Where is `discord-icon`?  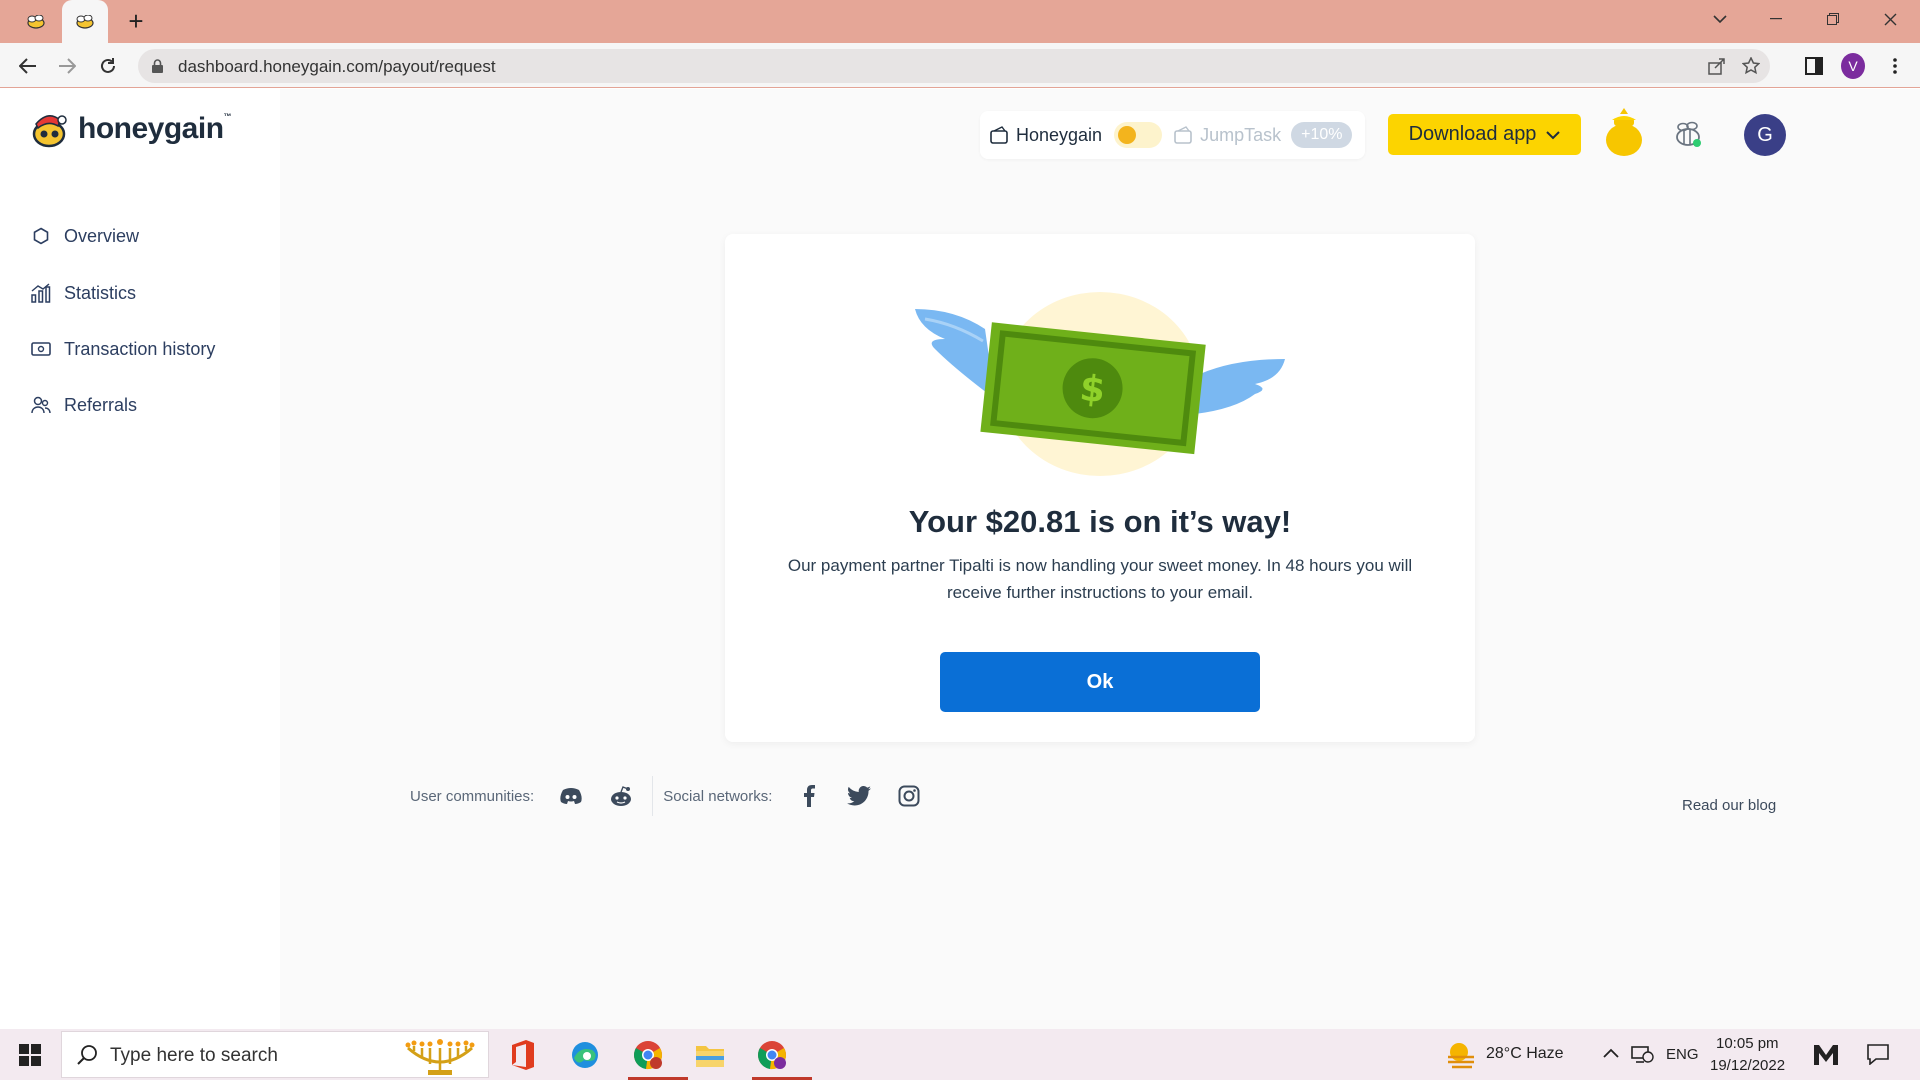
discord-icon is located at coordinates (571, 796).